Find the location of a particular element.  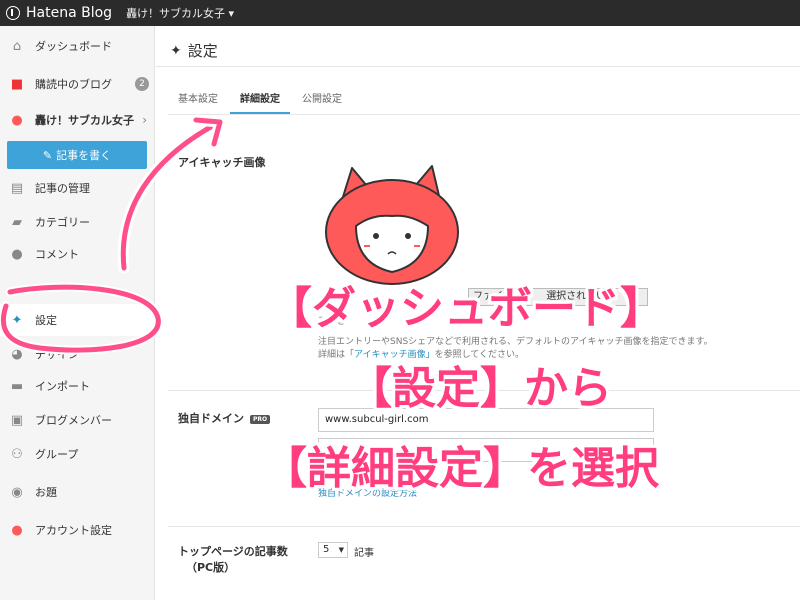

overlay-line-3: 【詳細設定】を選択 is located at coordinates (461, 468).